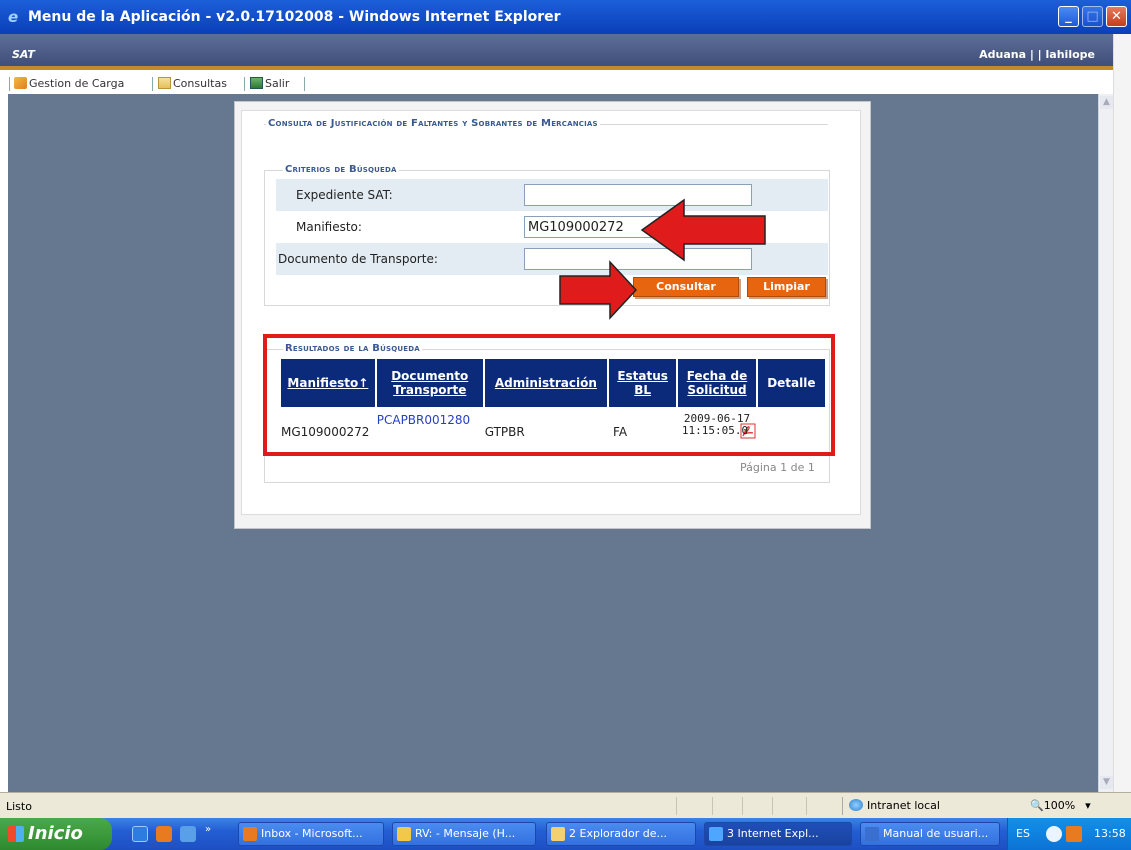 This screenshot has height=850, width=1131. Describe the element at coordinates (208, 829) in the screenshot. I see `quicklaunch-more-icon: »` at that location.